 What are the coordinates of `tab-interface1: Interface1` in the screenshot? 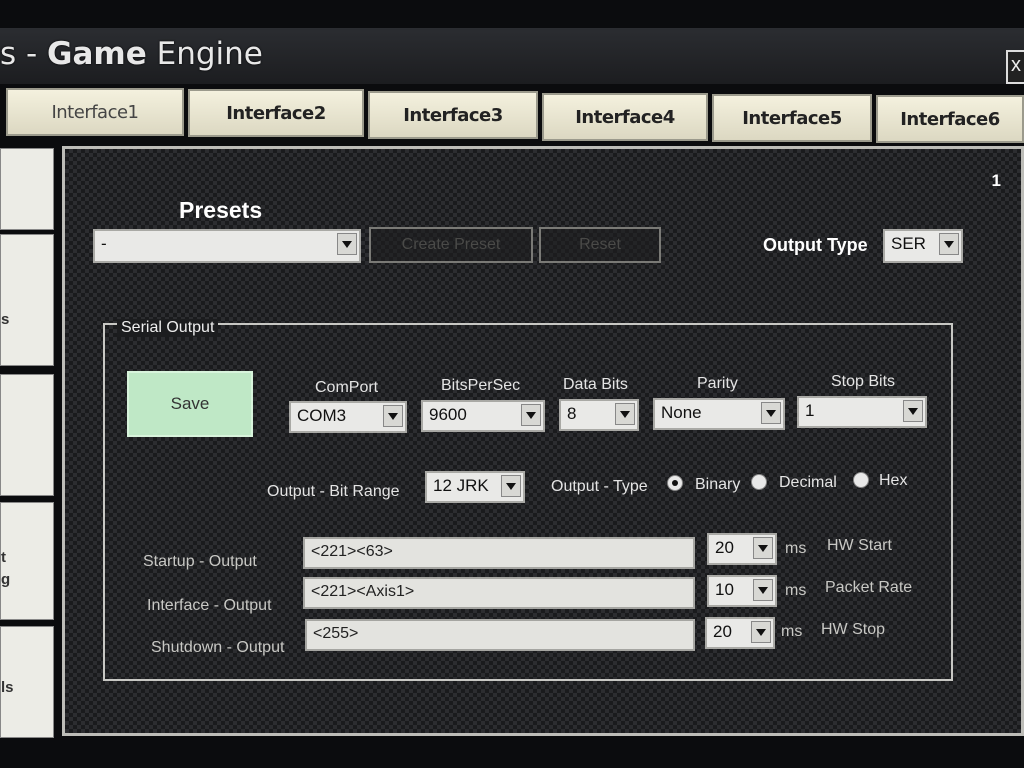 It's located at (95, 112).